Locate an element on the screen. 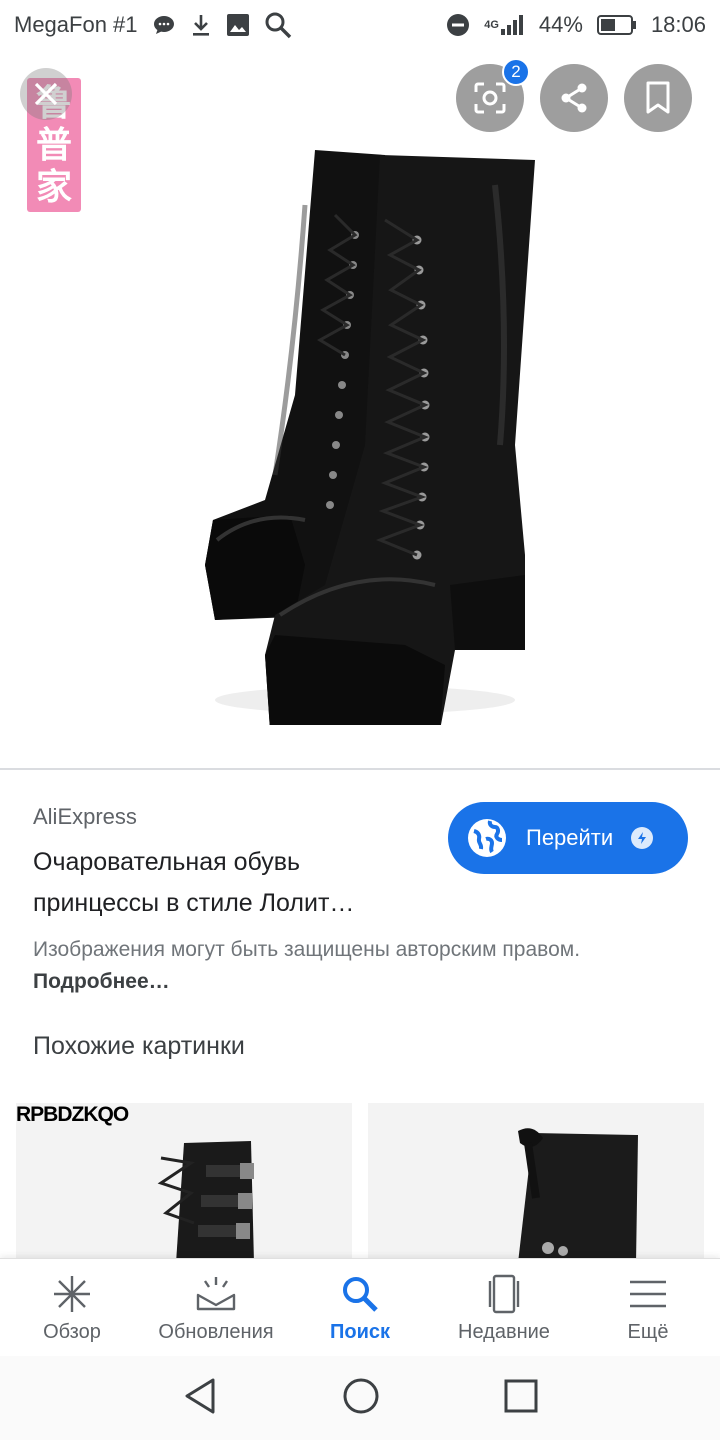  similar-image-tile is located at coordinates (536, 1183).